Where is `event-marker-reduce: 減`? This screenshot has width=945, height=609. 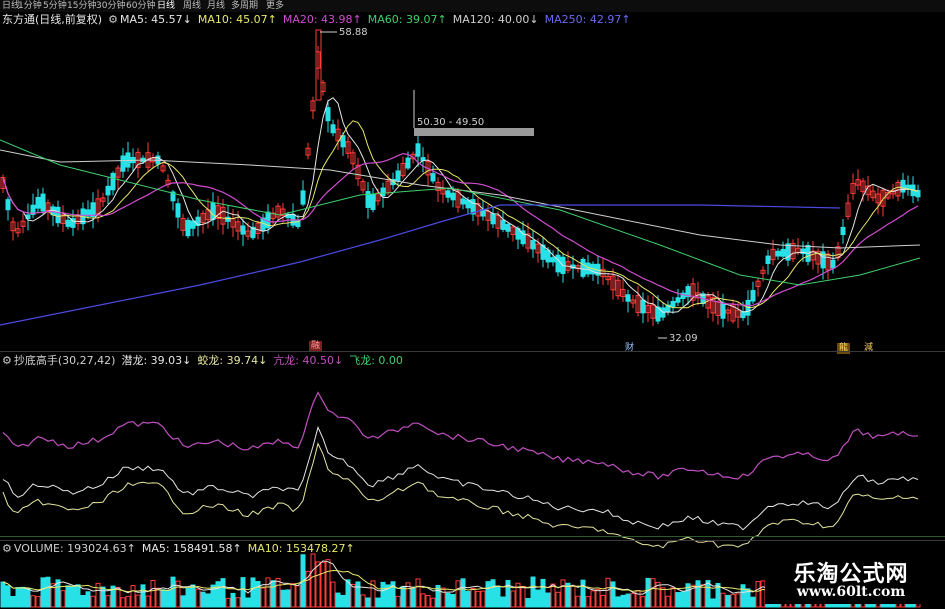
event-marker-reduce: 減 is located at coordinates (868, 348).